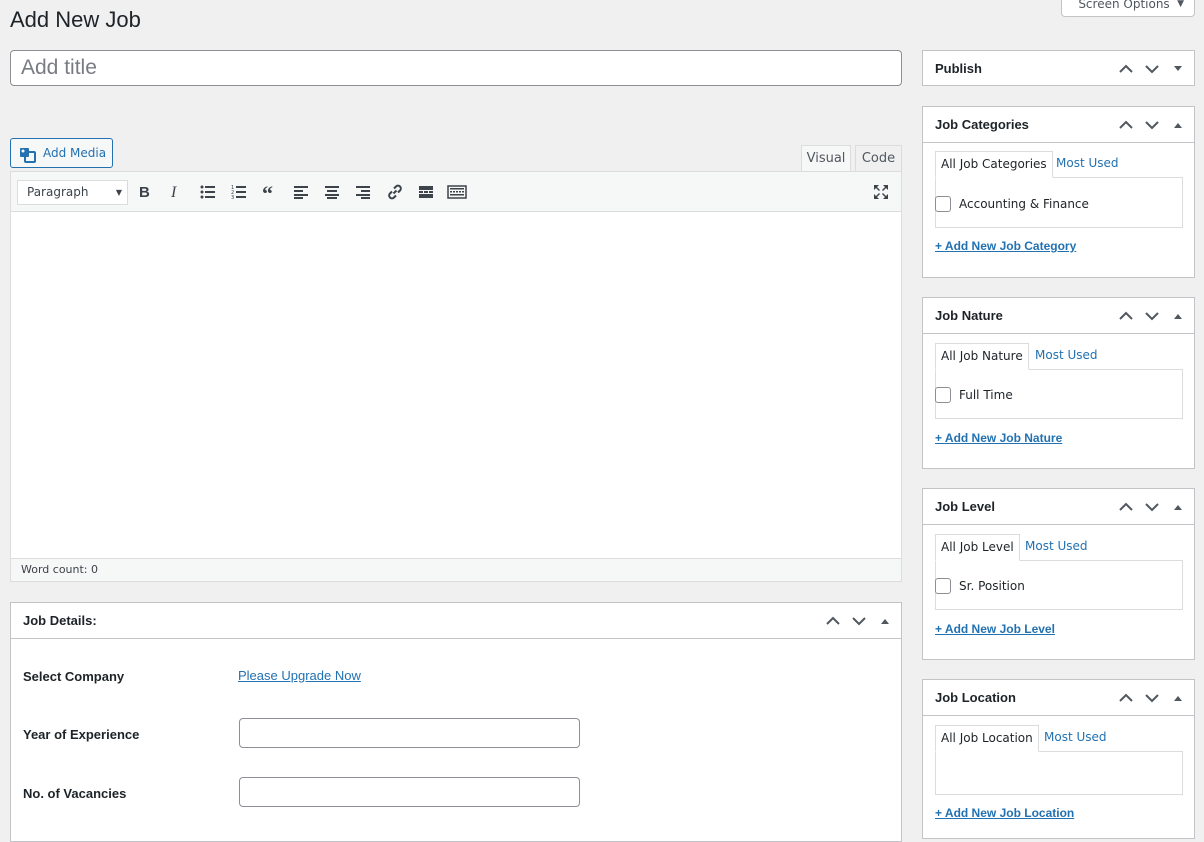 The width and height of the screenshot is (1204, 842). I want to click on add-media-label: Add Media, so click(75, 153).